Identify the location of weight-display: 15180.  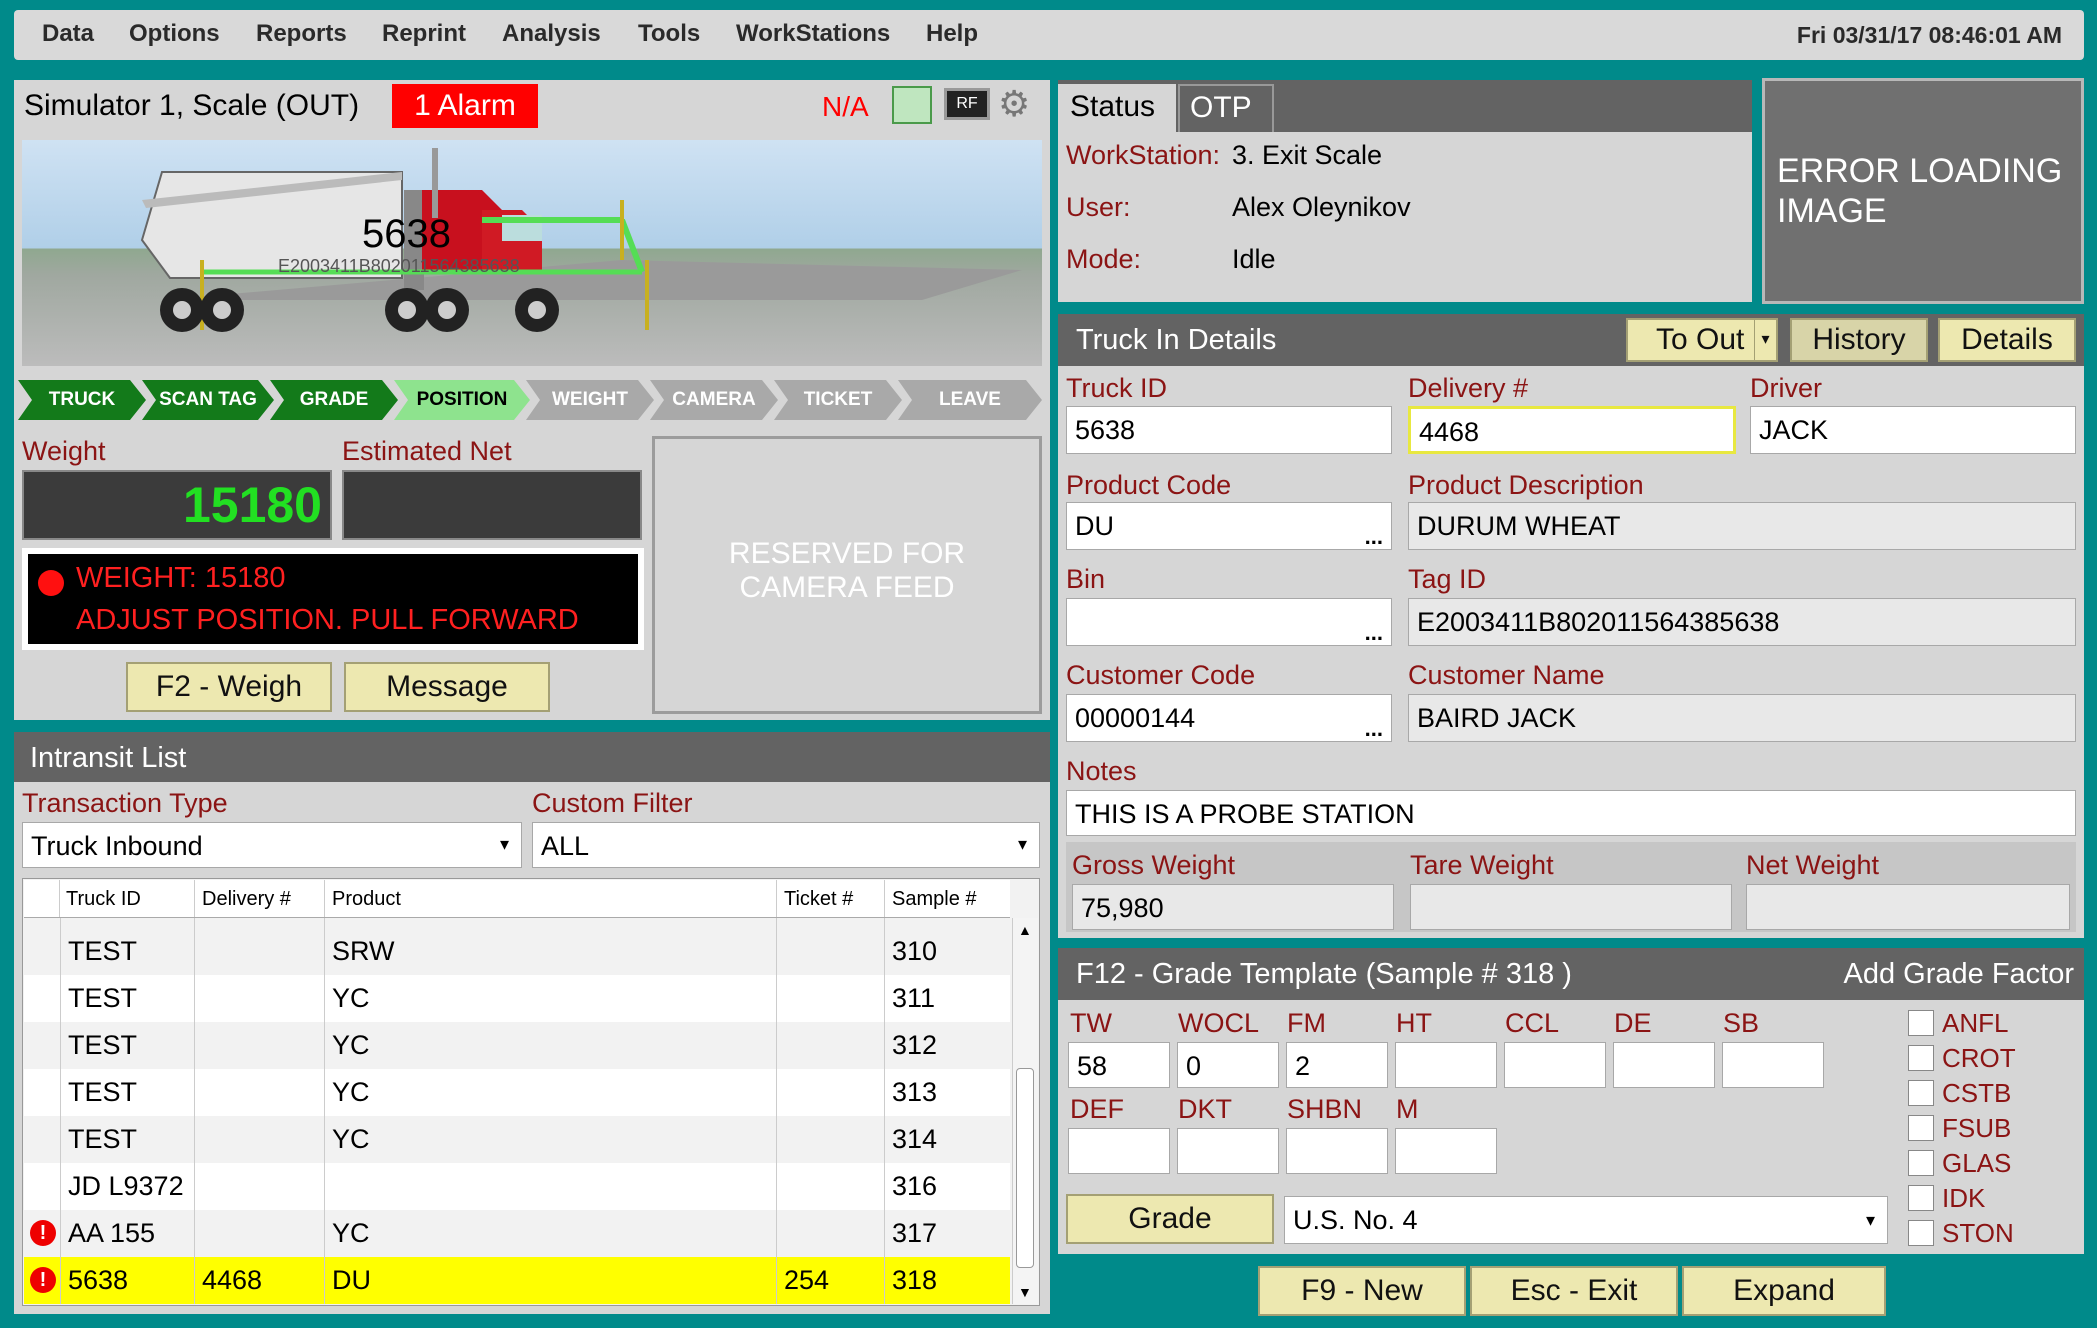
(177, 505).